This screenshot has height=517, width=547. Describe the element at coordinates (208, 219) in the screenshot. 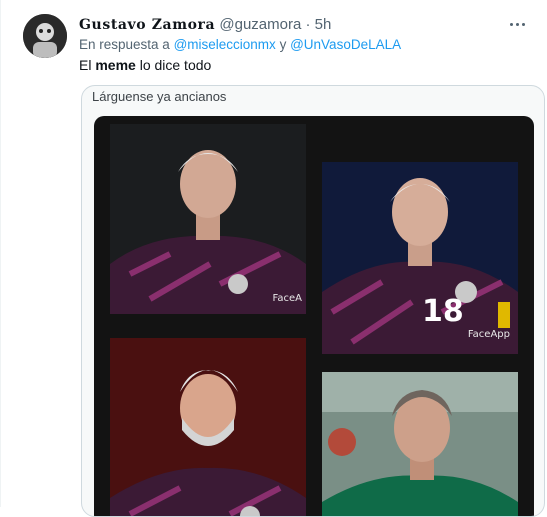

I see `photo-older-player-1: FaceA` at that location.